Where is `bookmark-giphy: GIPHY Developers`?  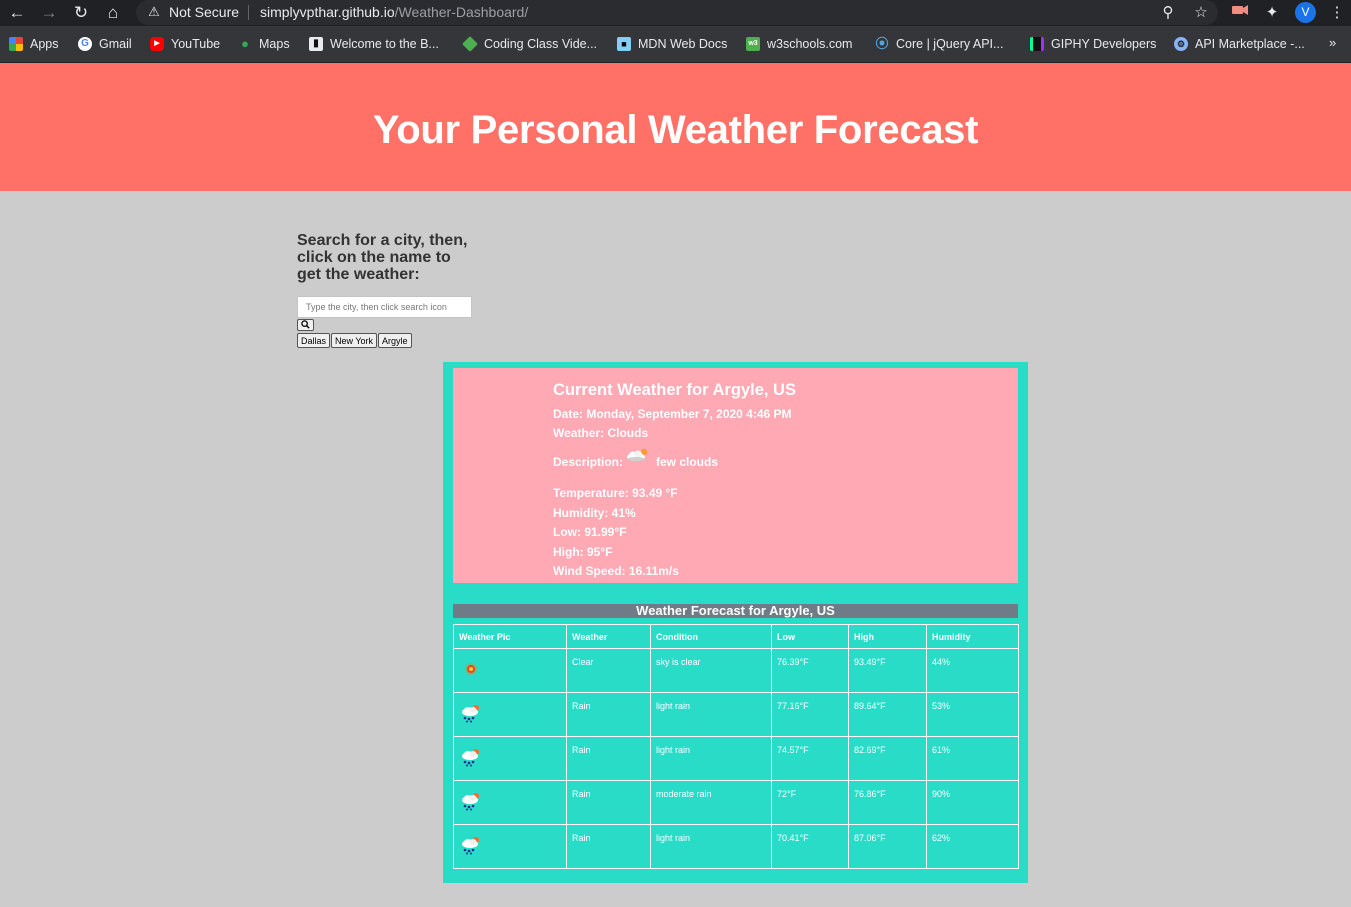 bookmark-giphy: GIPHY Developers is located at coordinates (1093, 44).